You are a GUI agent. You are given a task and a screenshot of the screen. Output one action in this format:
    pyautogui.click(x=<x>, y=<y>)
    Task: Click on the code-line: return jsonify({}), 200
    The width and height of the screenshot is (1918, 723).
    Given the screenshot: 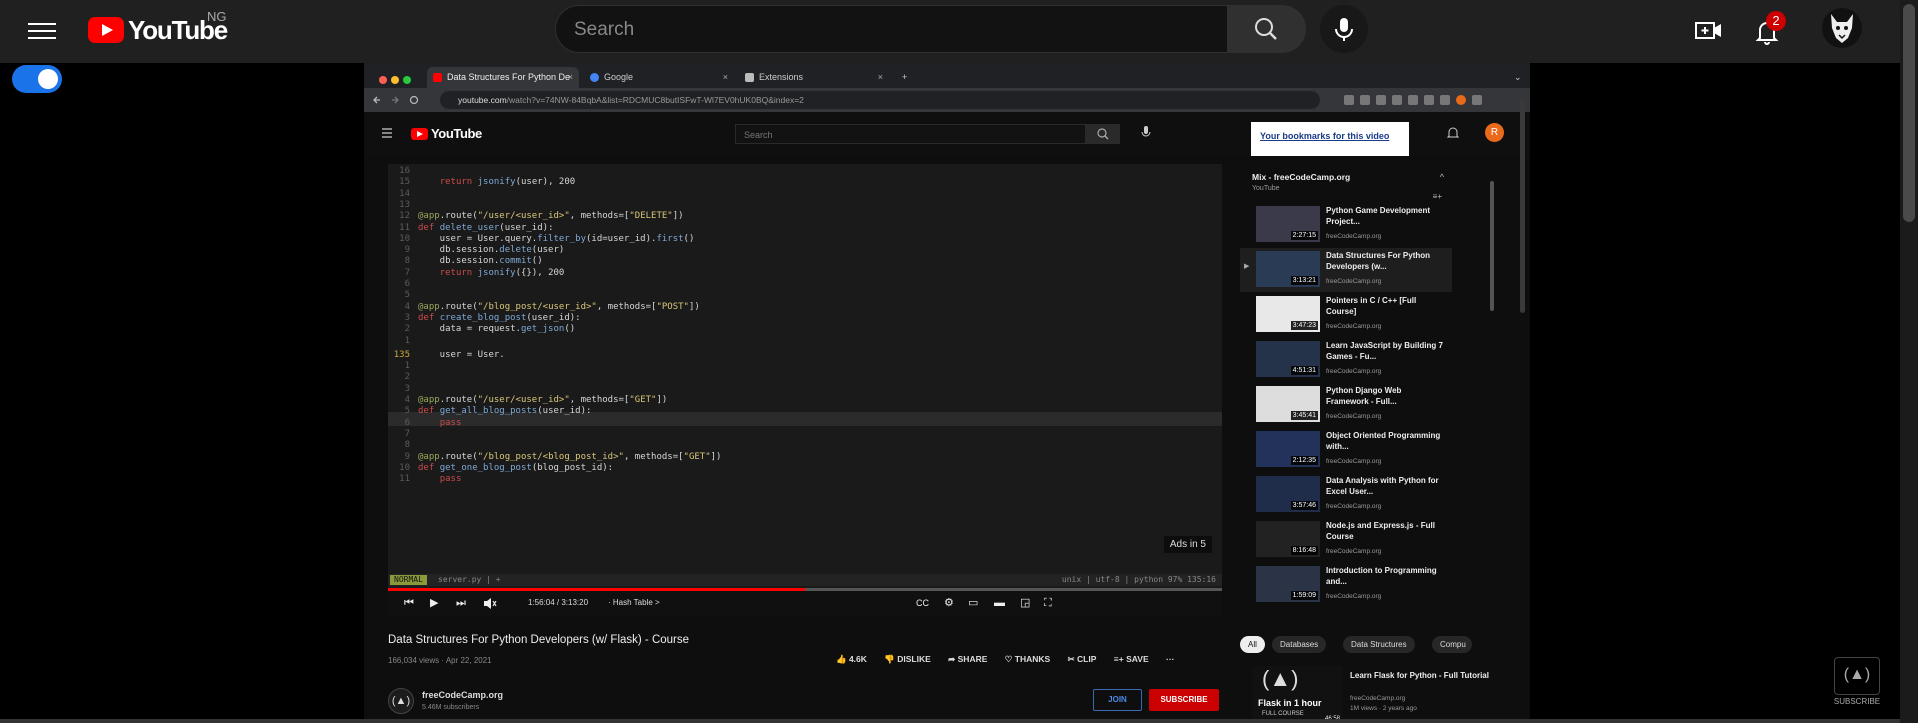 What is the action you would take?
    pyautogui.click(x=502, y=272)
    